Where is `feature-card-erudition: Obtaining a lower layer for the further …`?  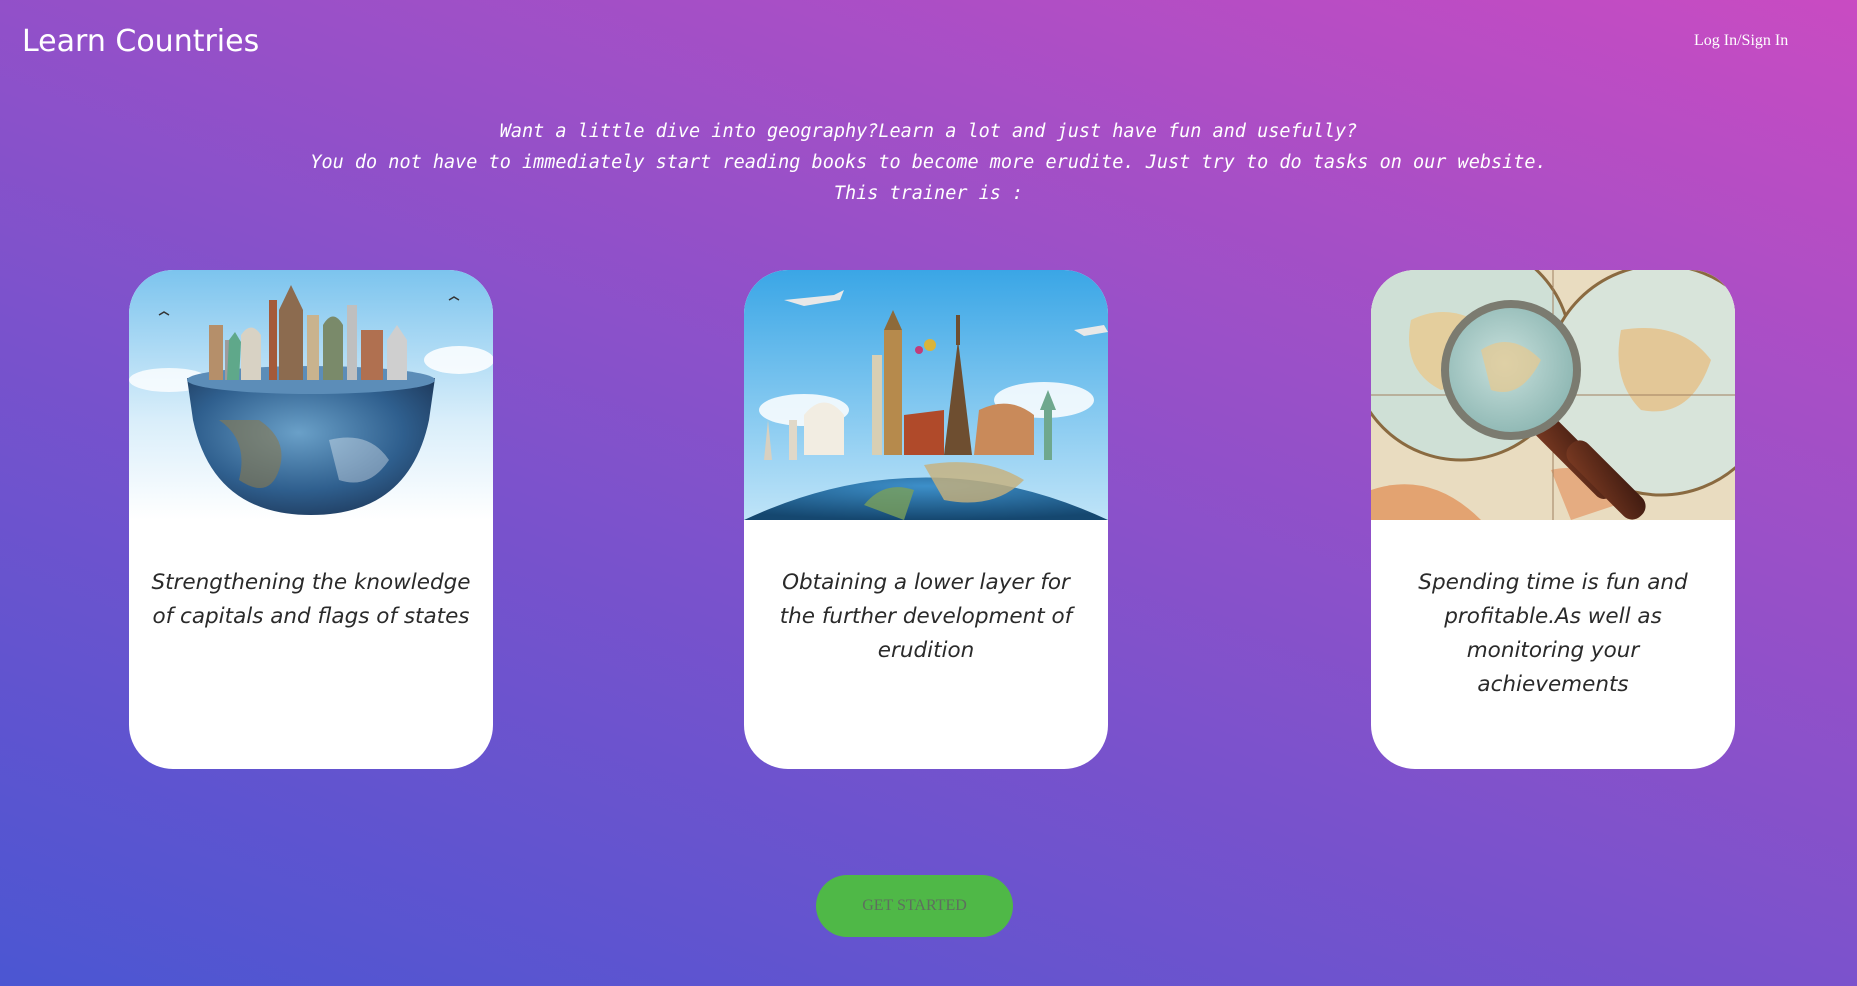
feature-card-erudition: Obtaining a lower layer for the further … is located at coordinates (926, 519).